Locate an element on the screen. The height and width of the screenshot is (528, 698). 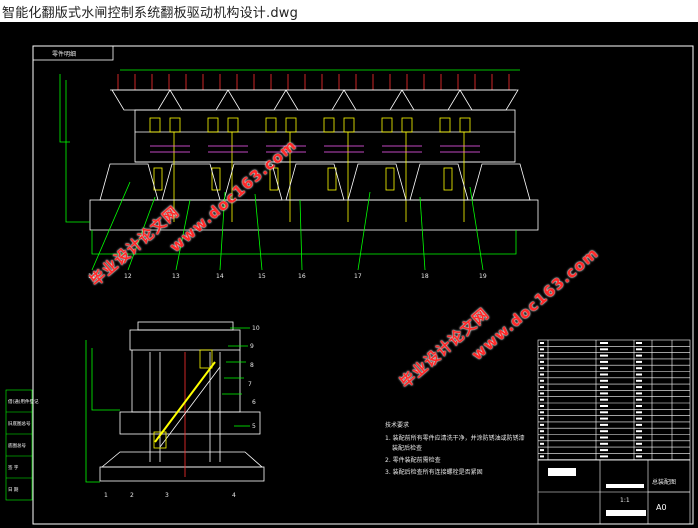
notes-item-4: 3. 装配后检查所有连接螺栓是否紧固 is located at coordinates (434, 472).